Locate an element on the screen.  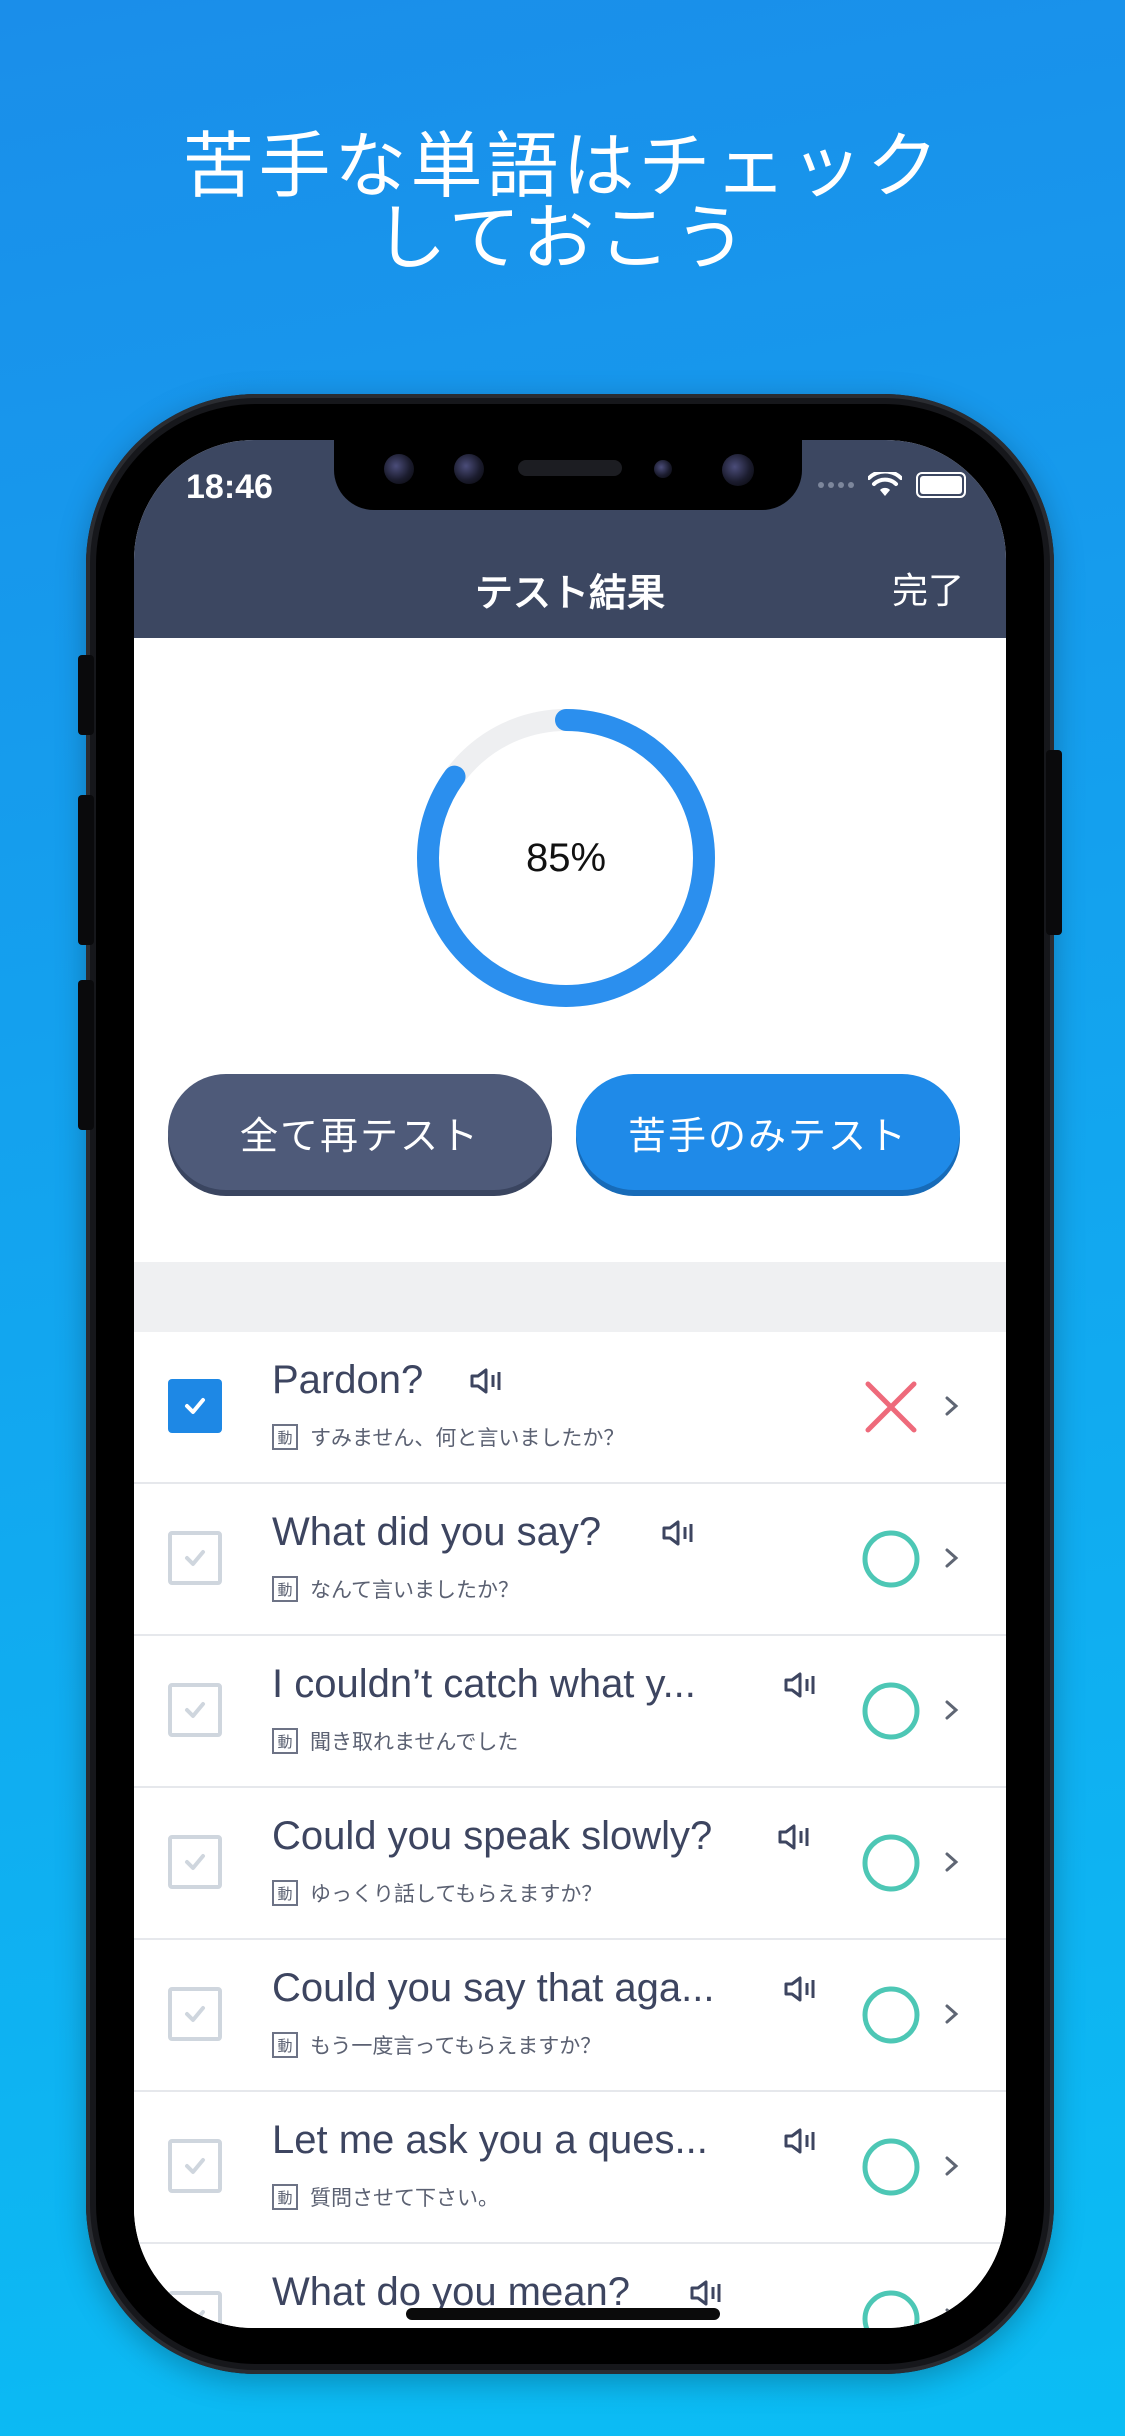
word-meaning: 動 質問させて下さい。 is located at coordinates (385, 2197).